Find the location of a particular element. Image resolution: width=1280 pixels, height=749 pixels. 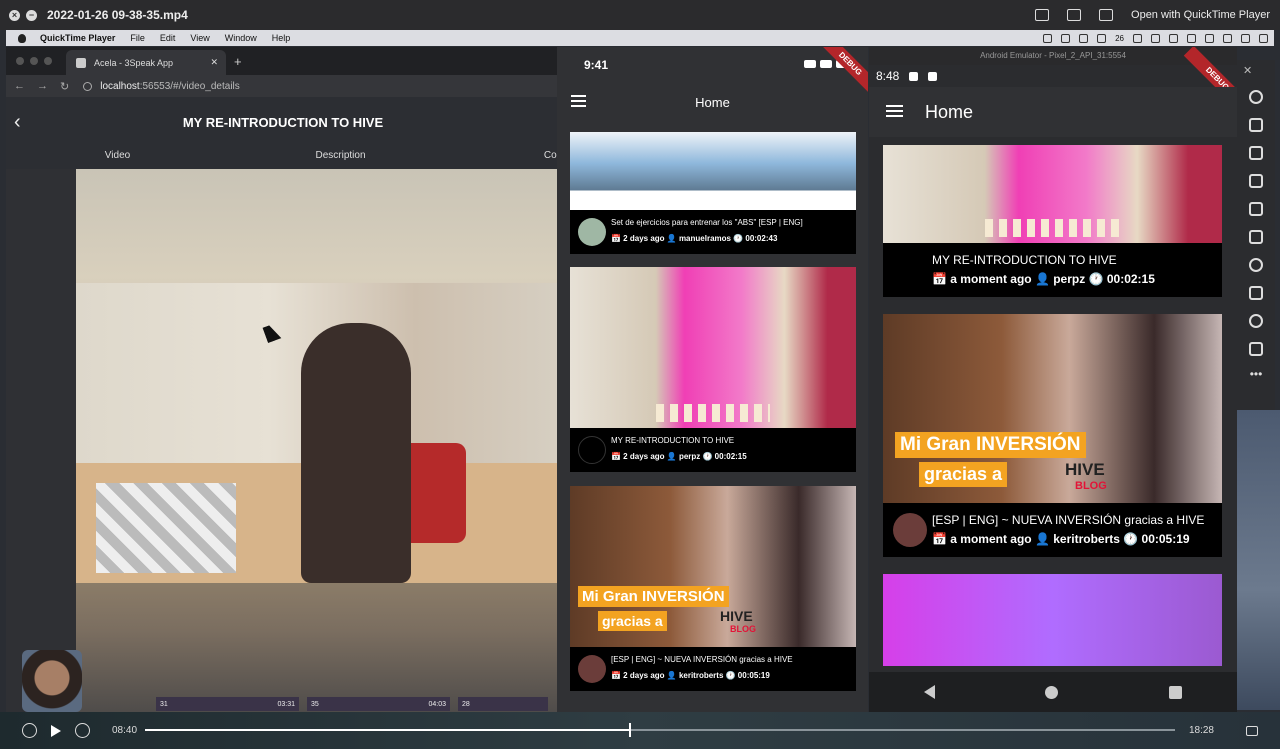

chess-pieces is located at coordinates (713, 413).